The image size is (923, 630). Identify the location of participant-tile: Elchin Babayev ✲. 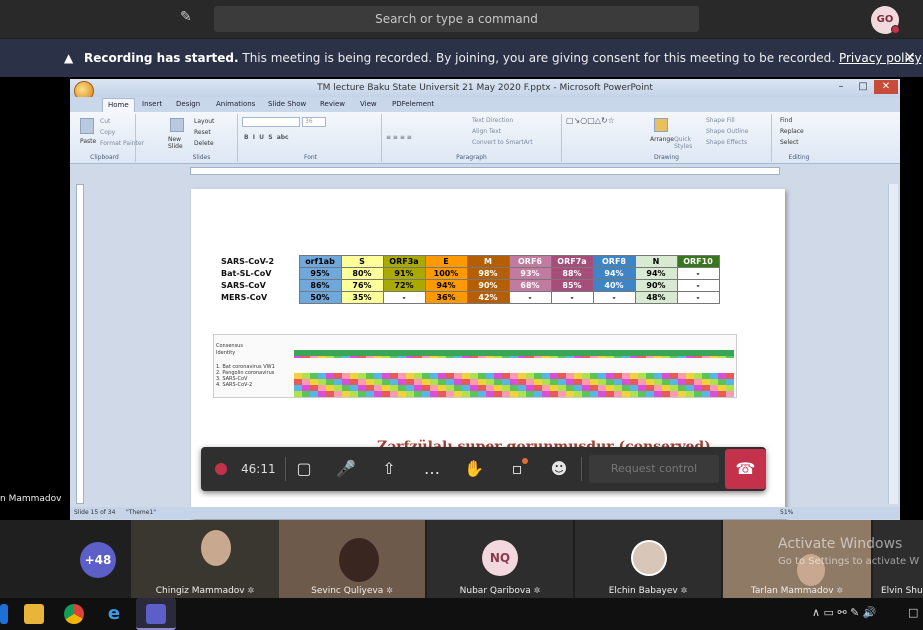
(648, 559).